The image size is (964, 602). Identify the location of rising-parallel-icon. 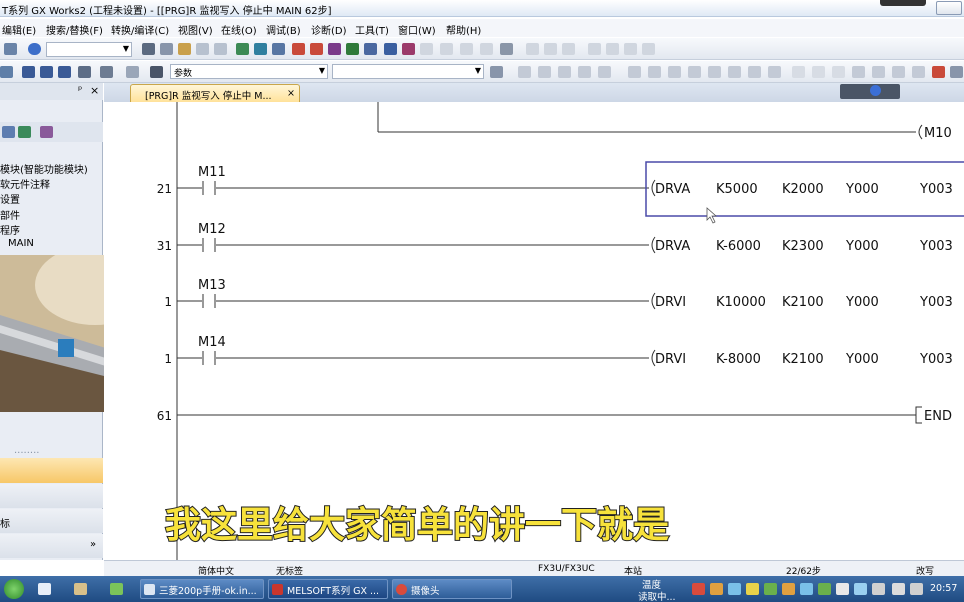
(754, 72).